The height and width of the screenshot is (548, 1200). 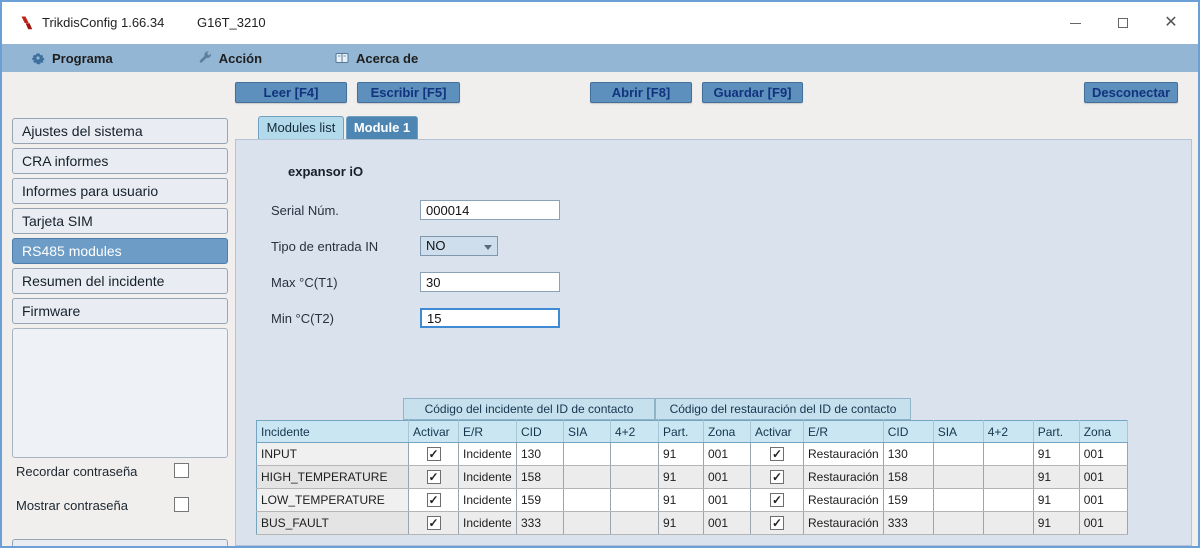 What do you see at coordinates (408, 92) in the screenshot?
I see `write-button: Escribir [F5]` at bounding box center [408, 92].